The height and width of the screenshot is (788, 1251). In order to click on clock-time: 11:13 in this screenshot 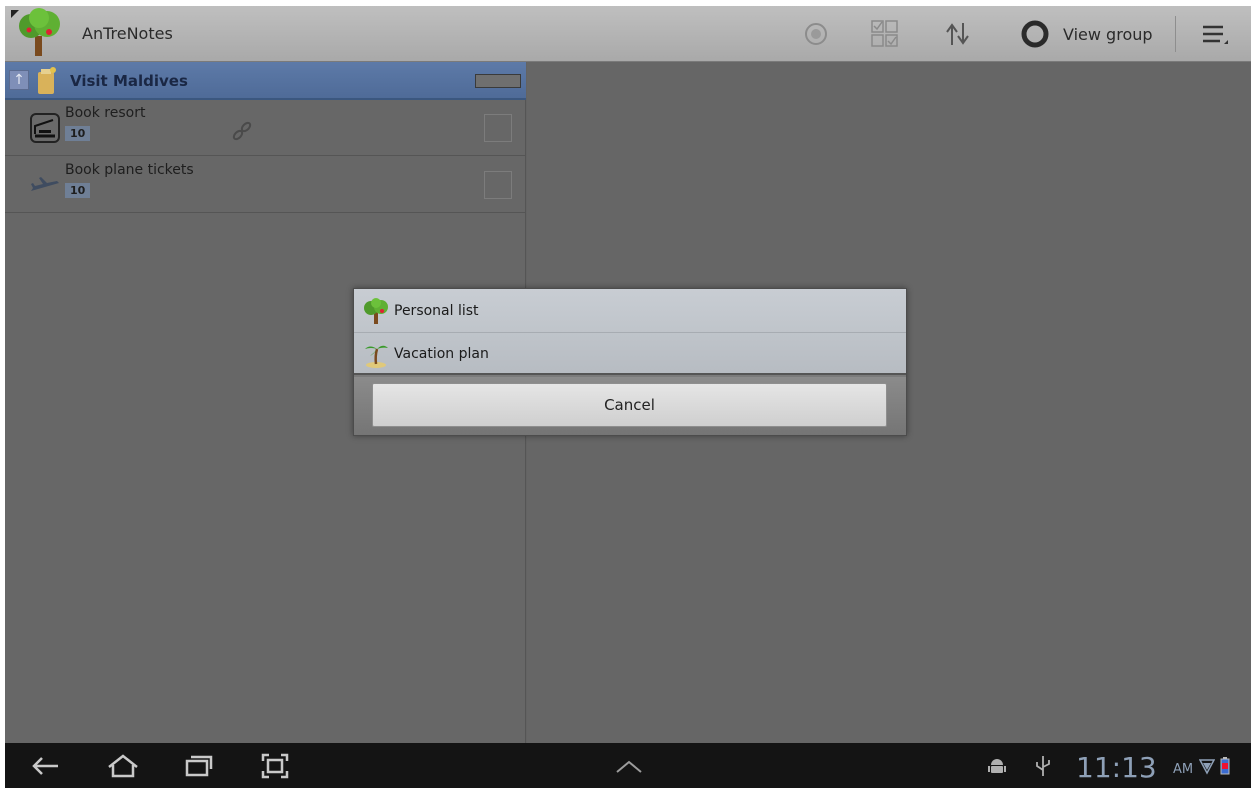, I will do `click(1116, 767)`.